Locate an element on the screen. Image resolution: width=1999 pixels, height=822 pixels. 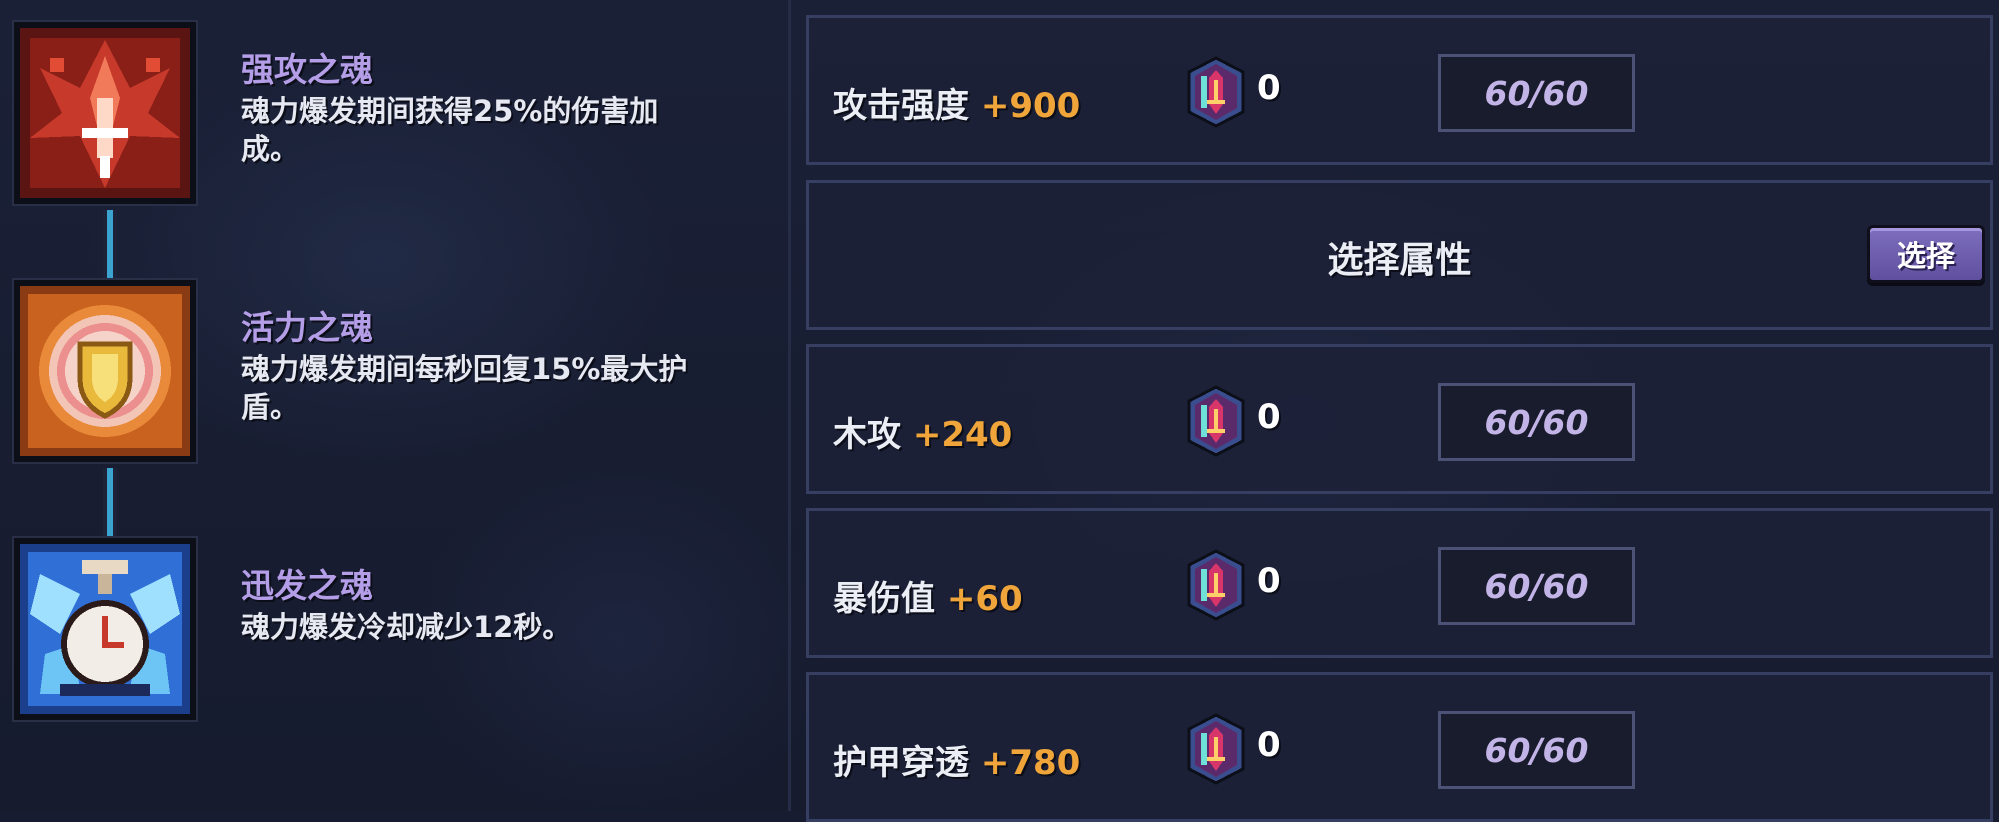
soul-info: 活力之魂 魂力爆发期间每秒回复15%最大护 盾。 is located at coordinates (501, 366).